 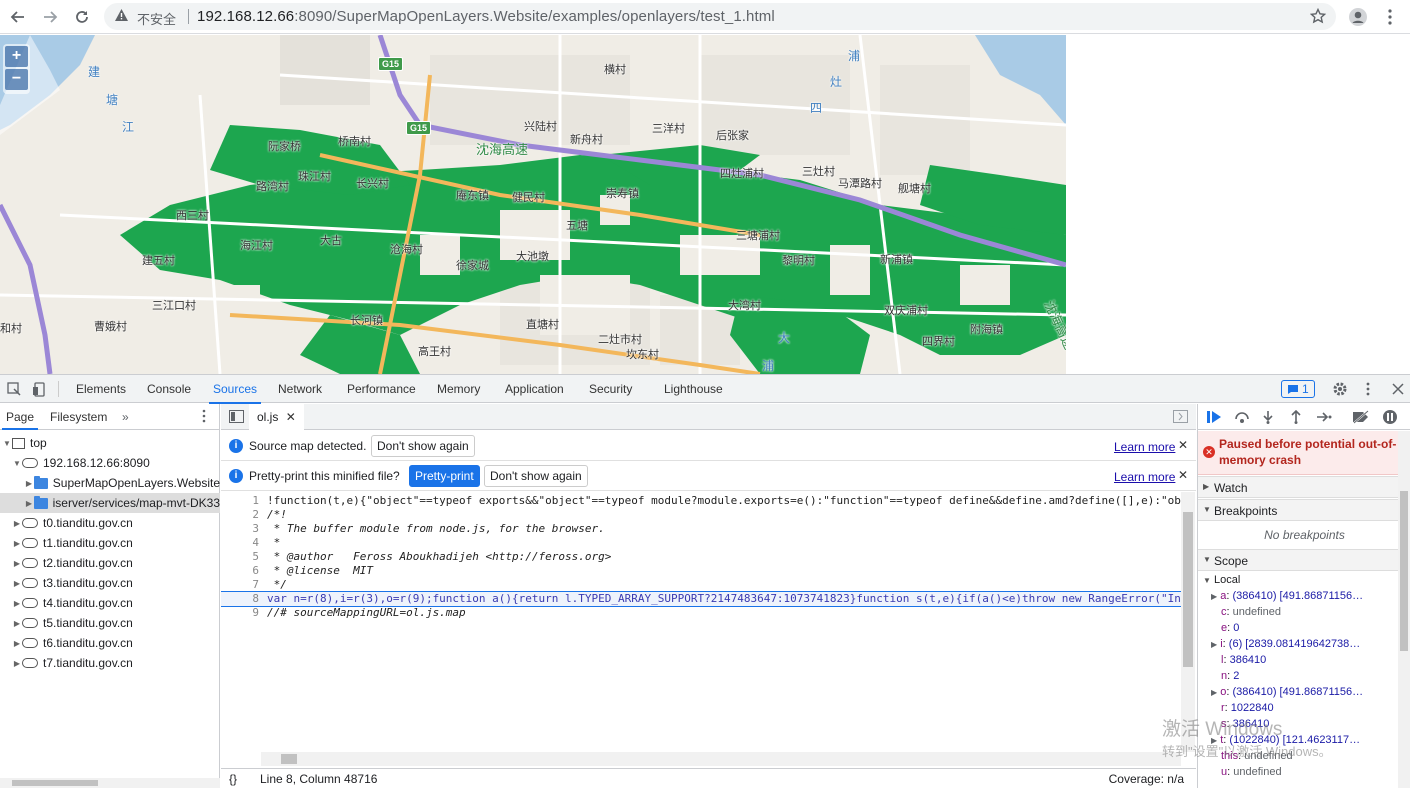 I want to click on inspect-icon, so click(x=14, y=389).